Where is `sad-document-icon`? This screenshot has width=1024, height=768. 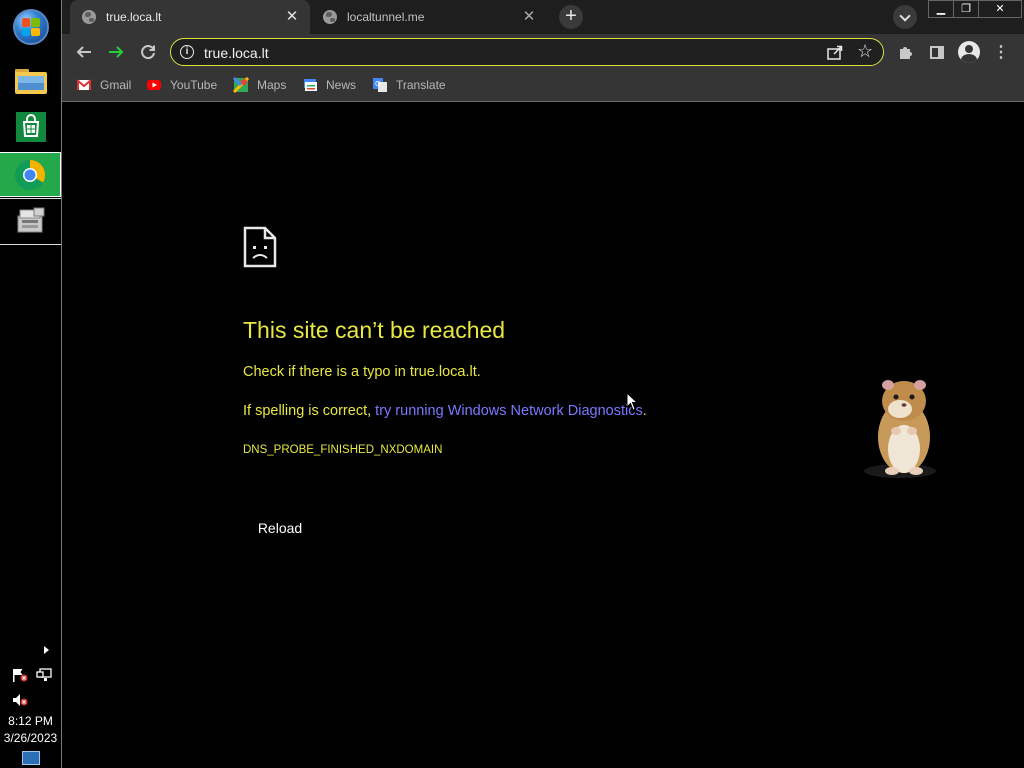 sad-document-icon is located at coordinates (260, 247).